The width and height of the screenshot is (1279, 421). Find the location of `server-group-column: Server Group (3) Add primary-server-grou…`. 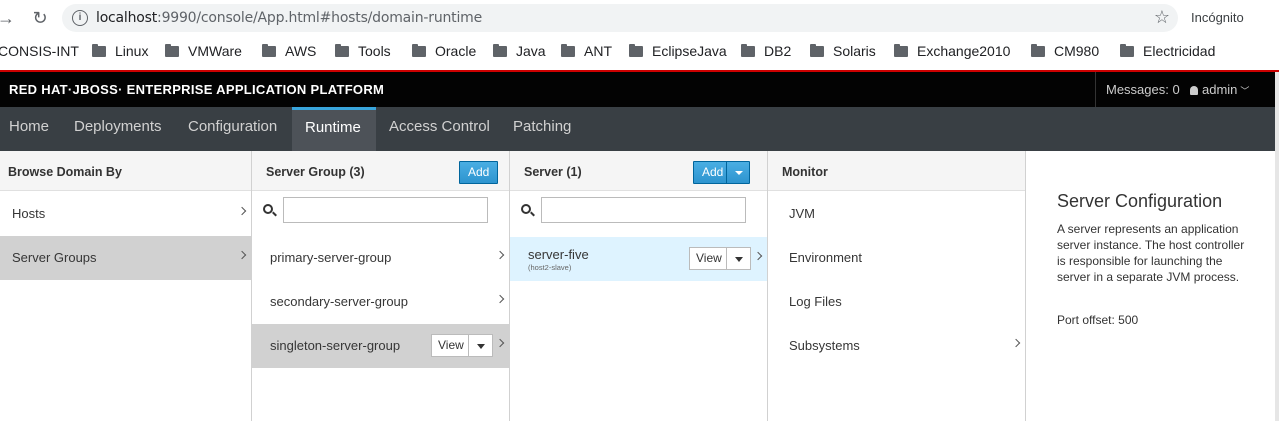

server-group-column: Server Group (3) Add primary-server-grou… is located at coordinates (381, 286).